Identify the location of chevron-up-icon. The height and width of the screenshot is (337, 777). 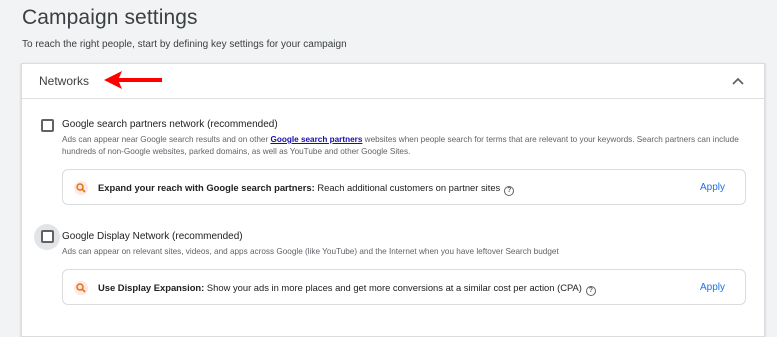
(738, 81).